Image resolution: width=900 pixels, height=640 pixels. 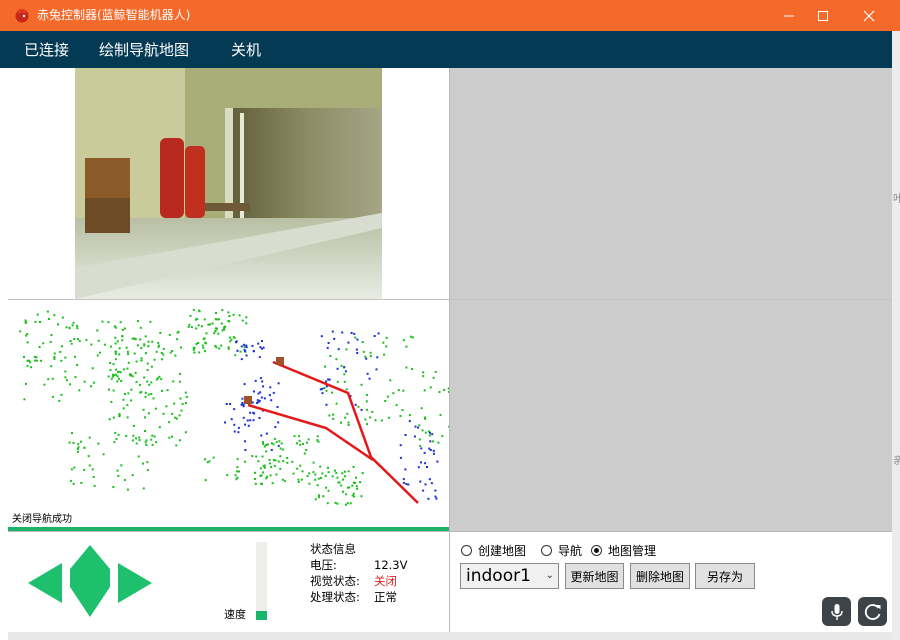 What do you see at coordinates (333, 549) in the screenshot?
I see `status-heading: 状态信息` at bounding box center [333, 549].